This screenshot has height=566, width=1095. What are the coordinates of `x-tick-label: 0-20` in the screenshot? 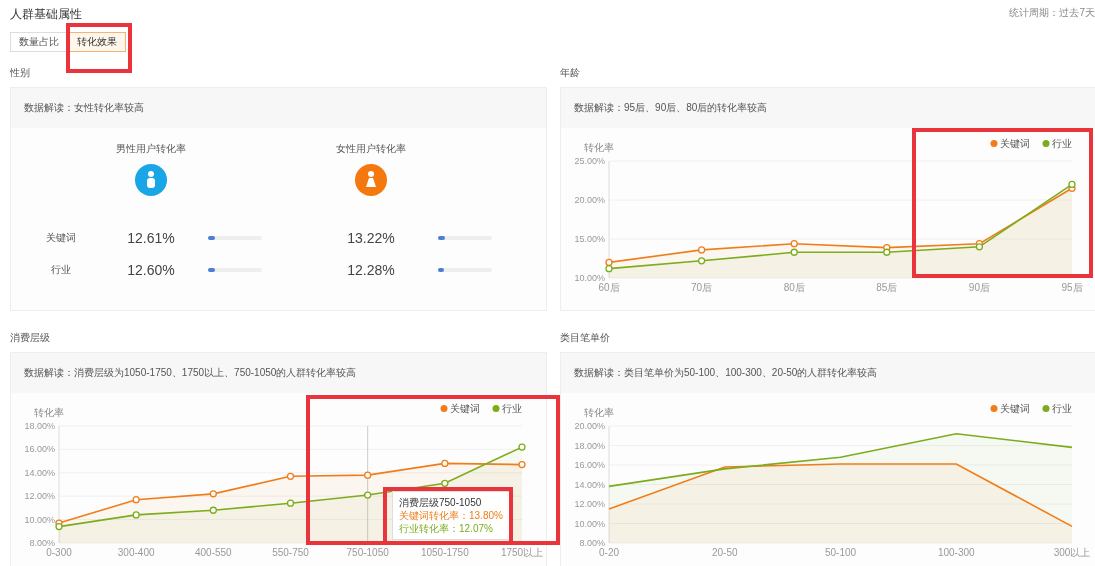 It's located at (609, 552).